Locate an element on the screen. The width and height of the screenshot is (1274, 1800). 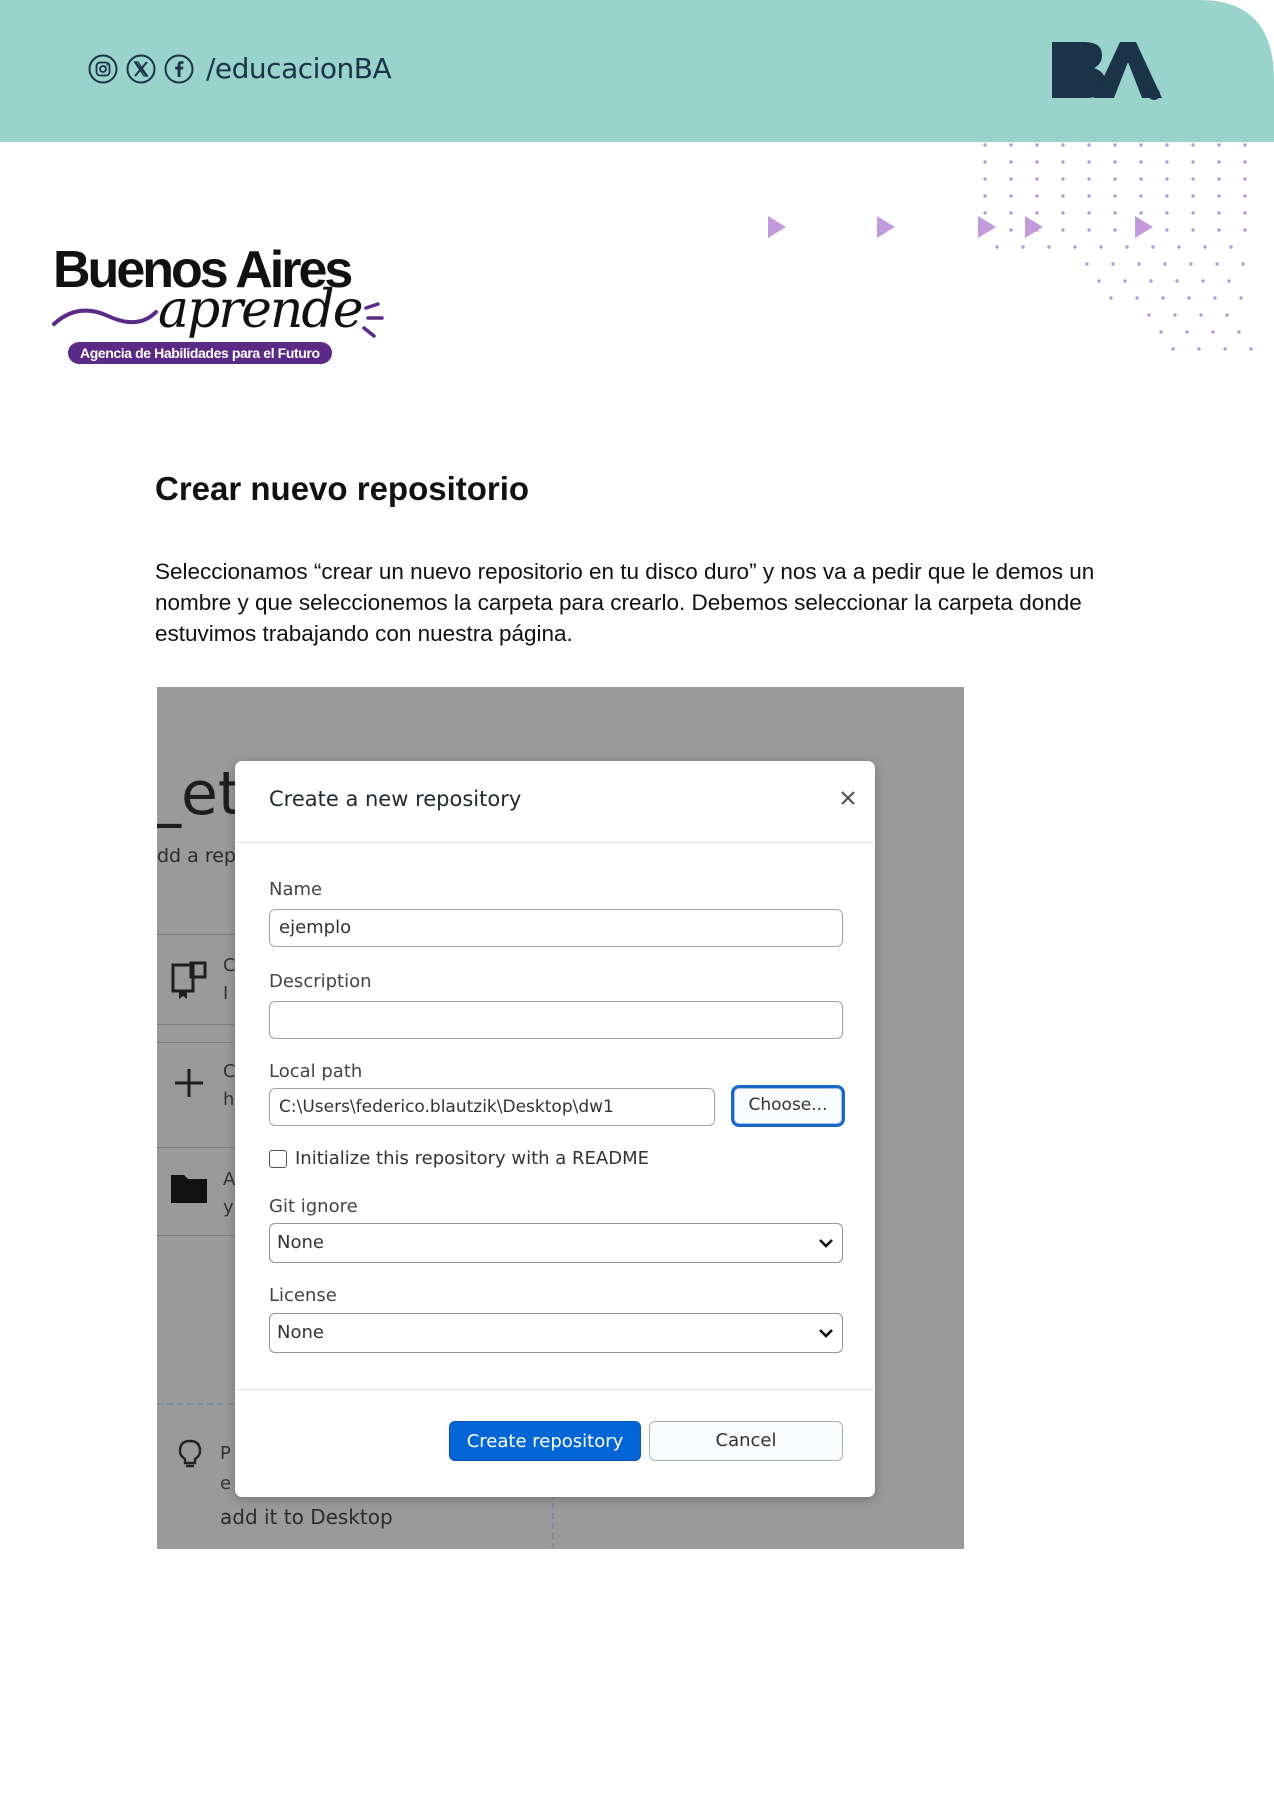
license-select: None is located at coordinates (556, 1333).